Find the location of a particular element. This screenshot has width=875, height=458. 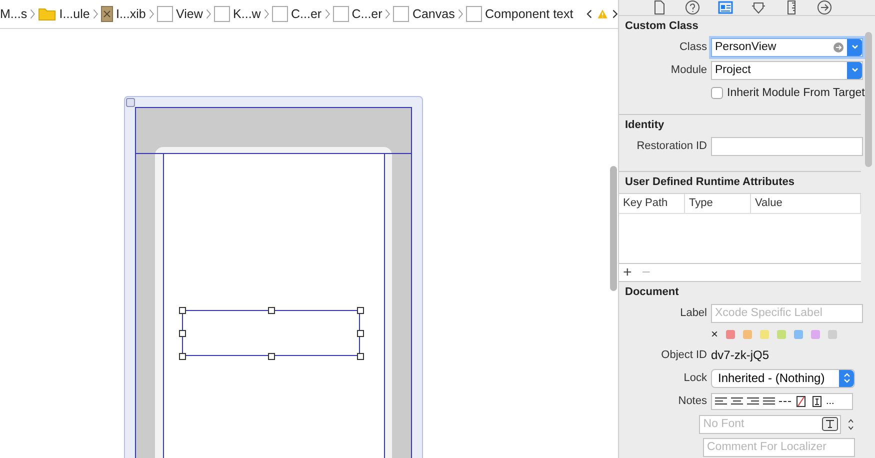

comment-field: Comment For Localizer is located at coordinates (779, 447).